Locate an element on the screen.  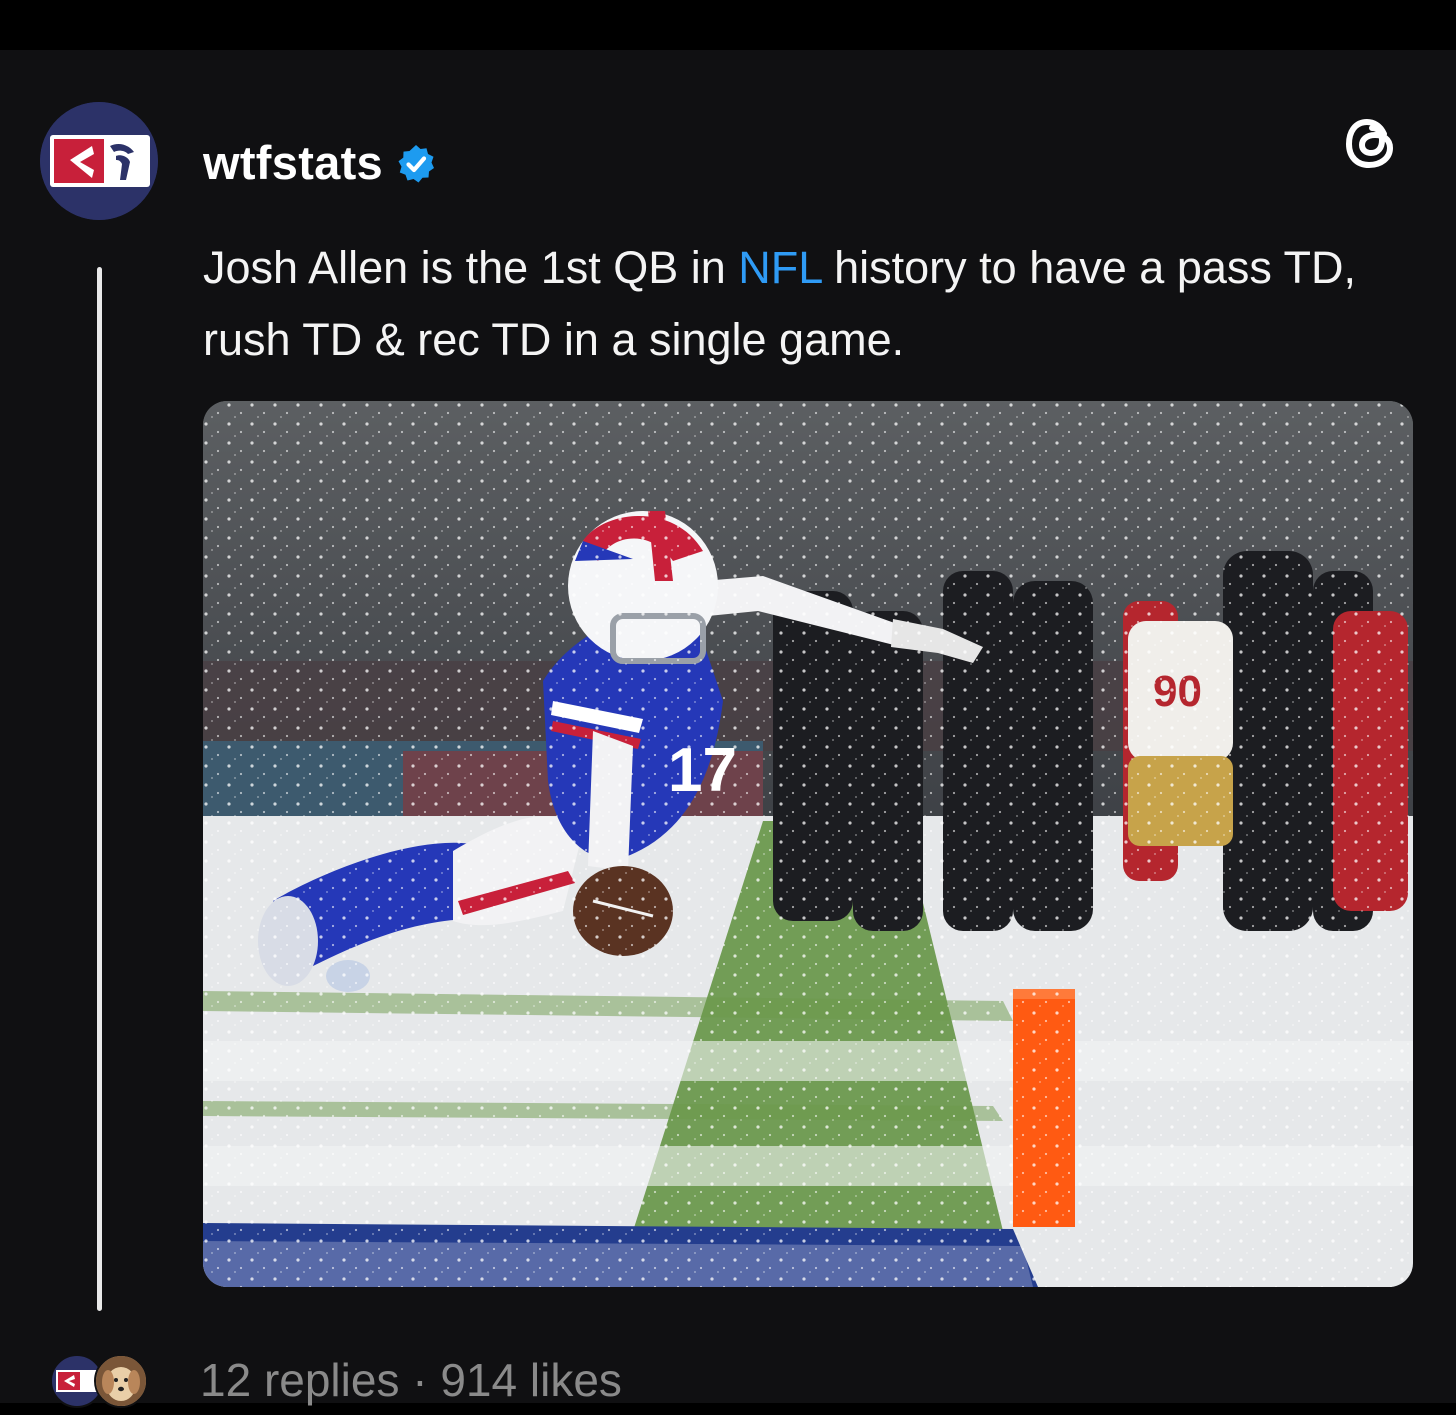
replier-avatar is located at coordinates (121, 1381).